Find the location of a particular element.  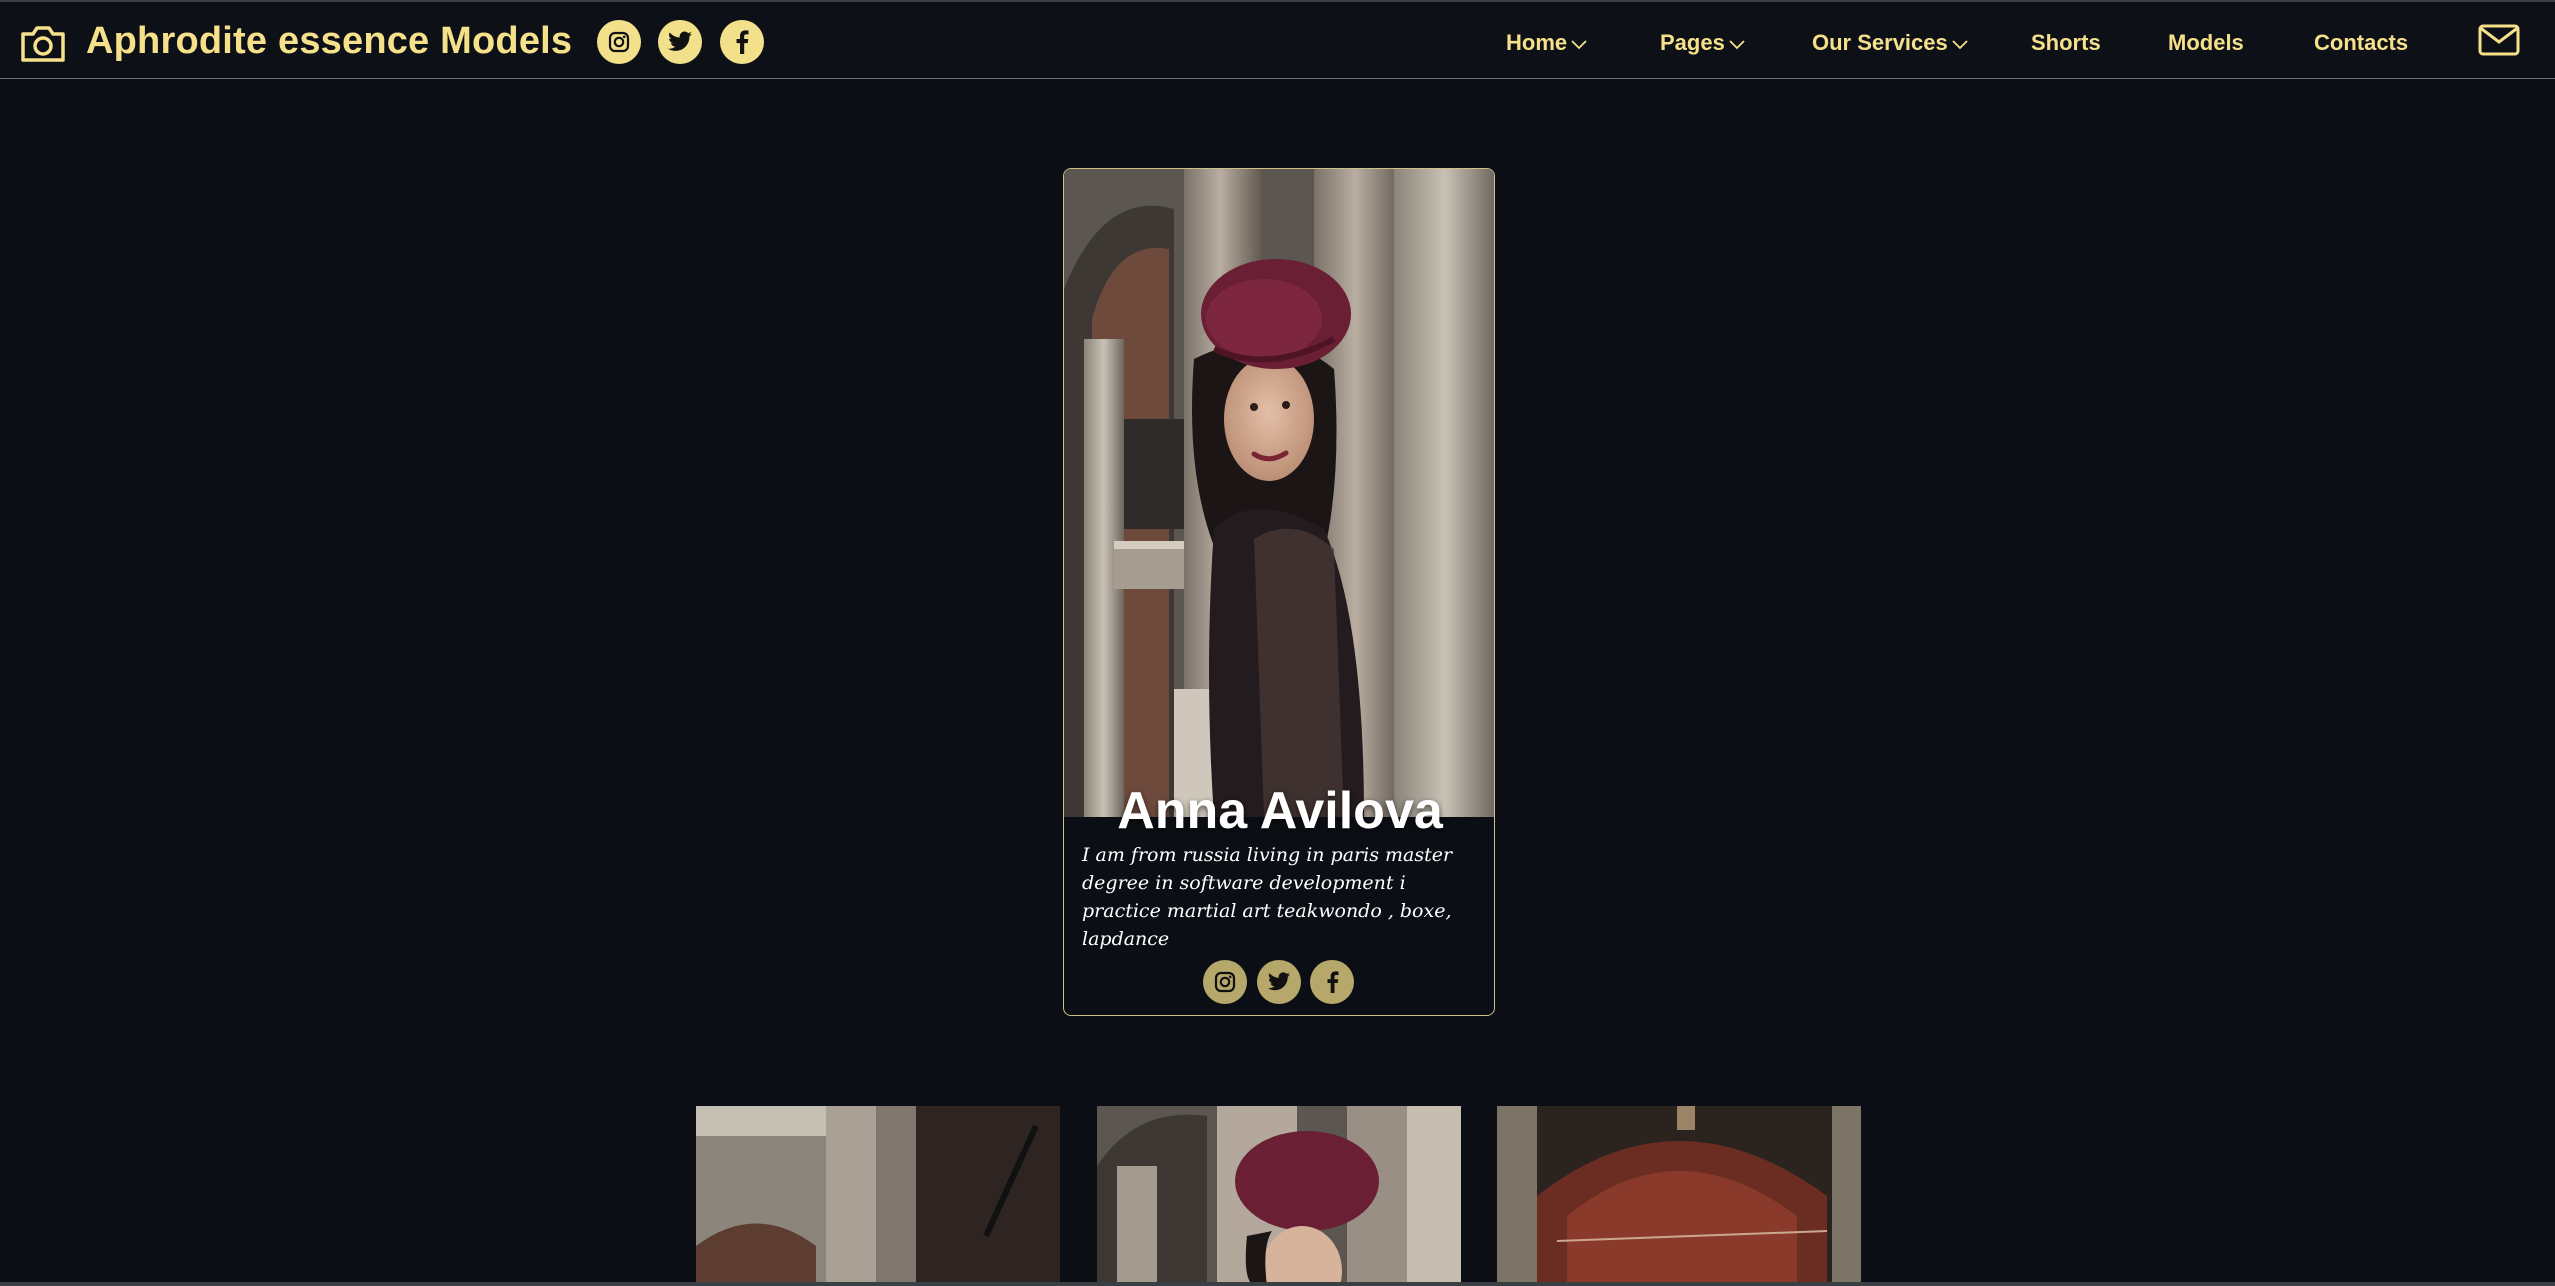

nav-pages-label: Pages is located at coordinates (1692, 42).